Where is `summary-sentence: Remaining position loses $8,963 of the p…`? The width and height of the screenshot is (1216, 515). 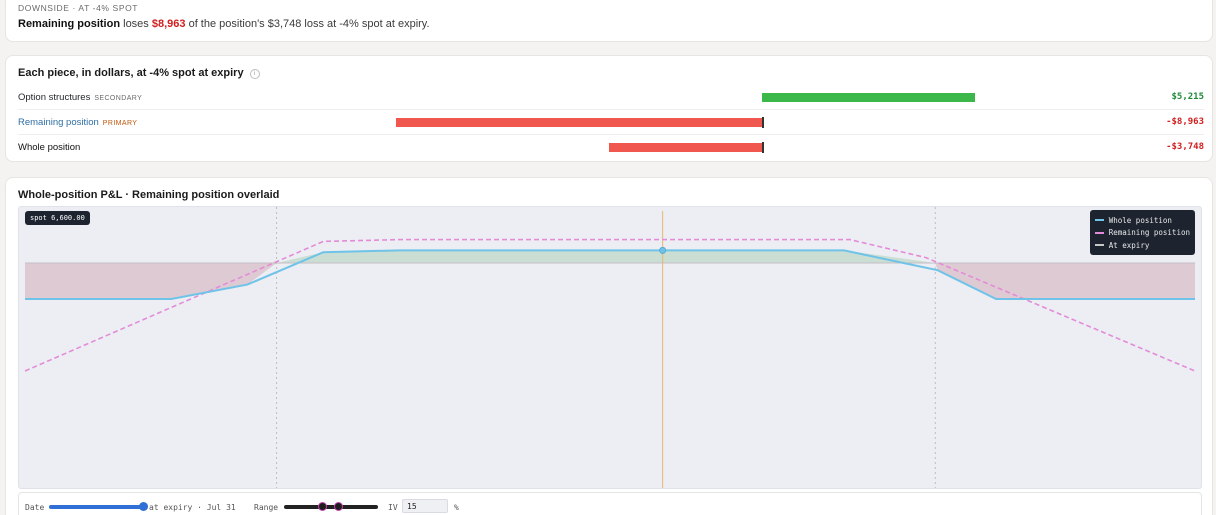
summary-sentence: Remaining position loses $8,963 of the p… is located at coordinates (224, 24).